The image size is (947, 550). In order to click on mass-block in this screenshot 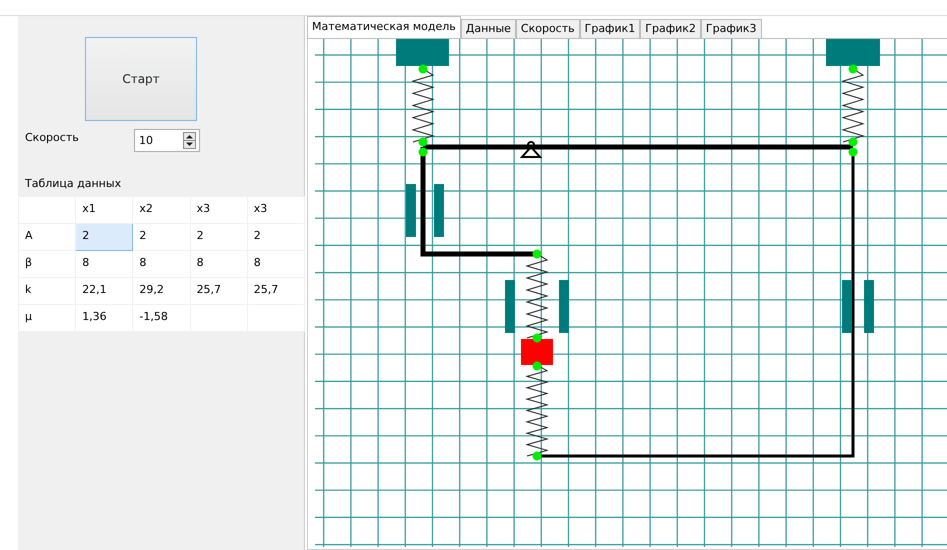, I will do `click(537, 352)`.